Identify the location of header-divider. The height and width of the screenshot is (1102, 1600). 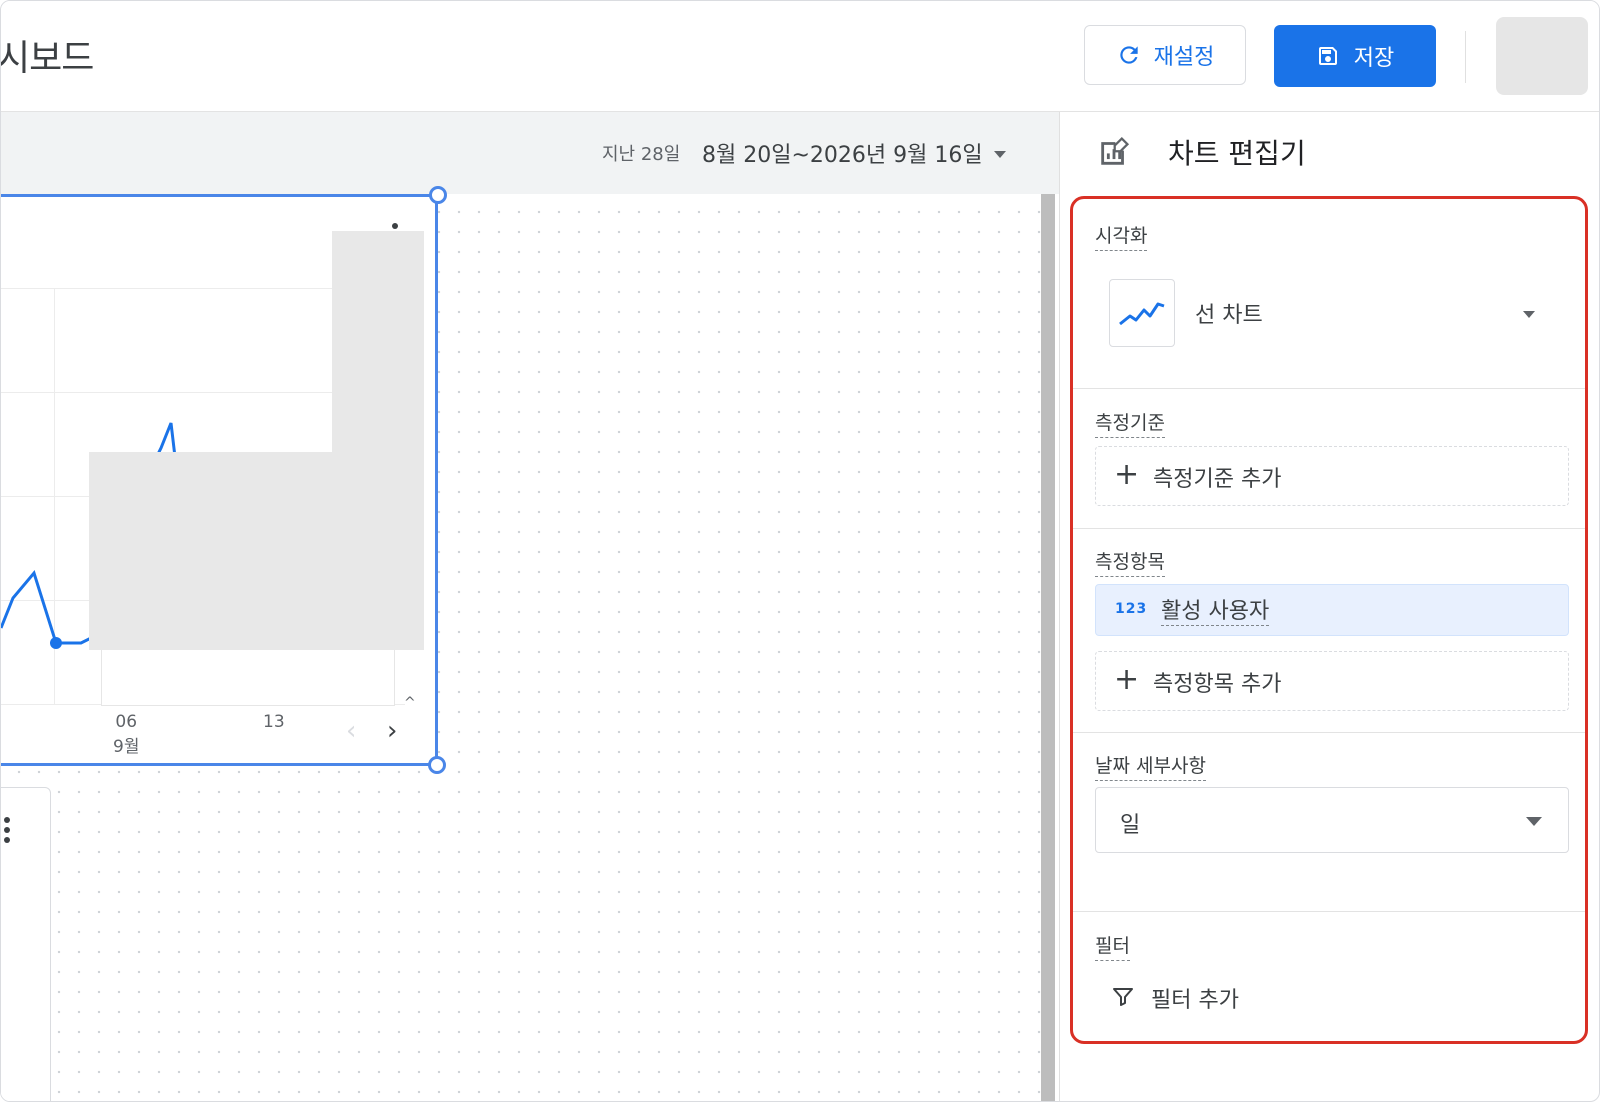
(1465, 57).